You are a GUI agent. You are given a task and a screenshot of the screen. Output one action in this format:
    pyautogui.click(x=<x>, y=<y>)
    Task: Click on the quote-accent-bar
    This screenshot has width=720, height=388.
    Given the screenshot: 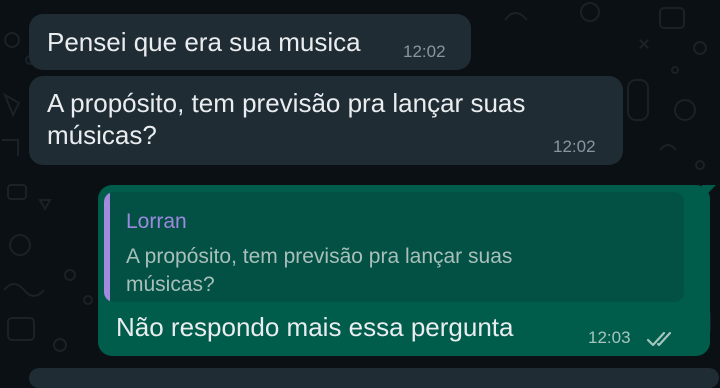 What is the action you would take?
    pyautogui.click(x=107, y=247)
    